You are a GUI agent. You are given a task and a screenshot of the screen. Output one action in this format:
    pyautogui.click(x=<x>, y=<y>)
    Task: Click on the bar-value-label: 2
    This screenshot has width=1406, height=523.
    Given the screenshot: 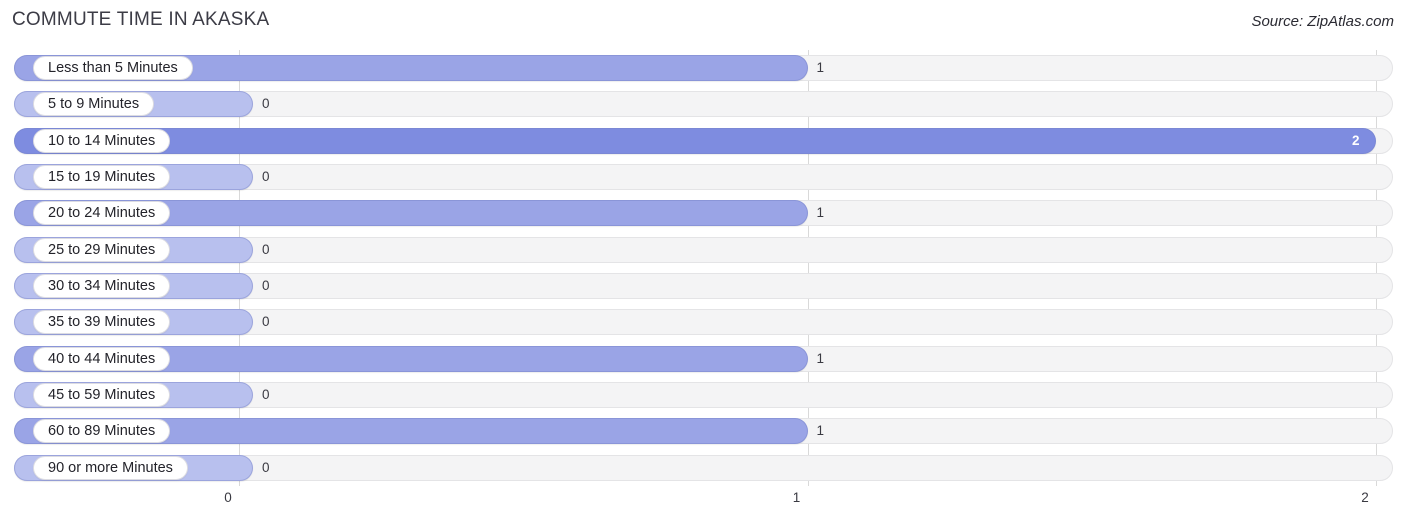 What is the action you would take?
    pyautogui.click(x=1356, y=140)
    